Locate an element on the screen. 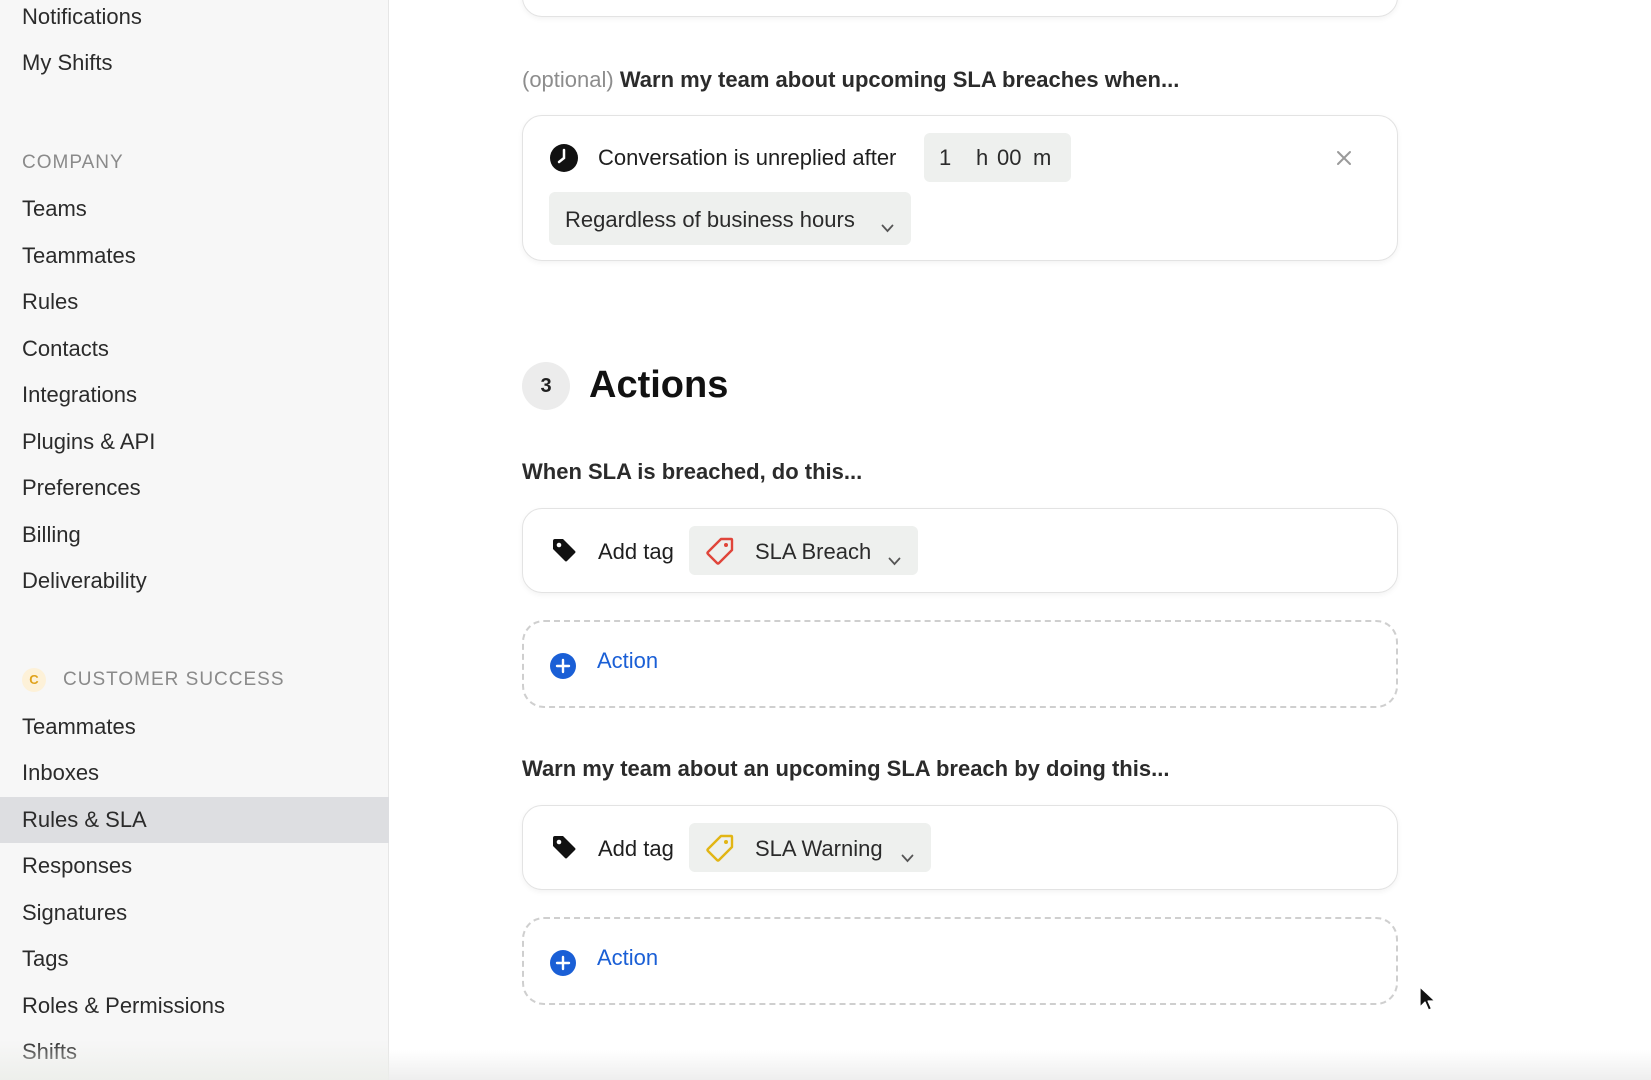 The height and width of the screenshot is (1080, 1651). bottom-fade is located at coordinates (1020, 1065).